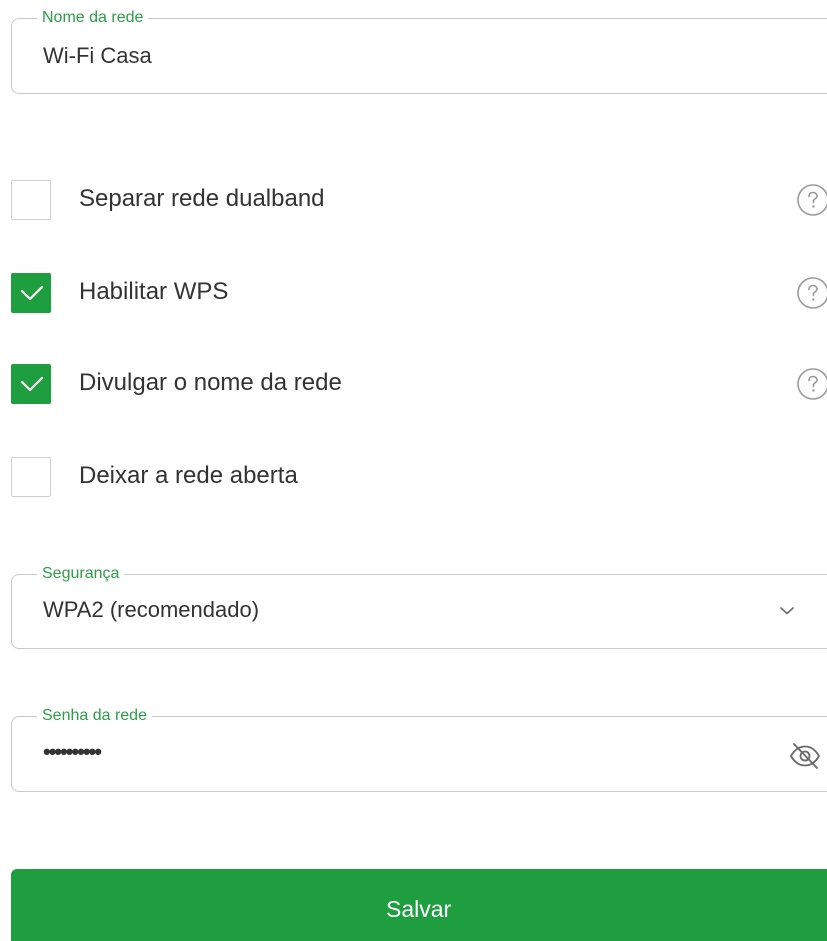  What do you see at coordinates (94, 716) in the screenshot?
I see `password-label: Senha da rede` at bounding box center [94, 716].